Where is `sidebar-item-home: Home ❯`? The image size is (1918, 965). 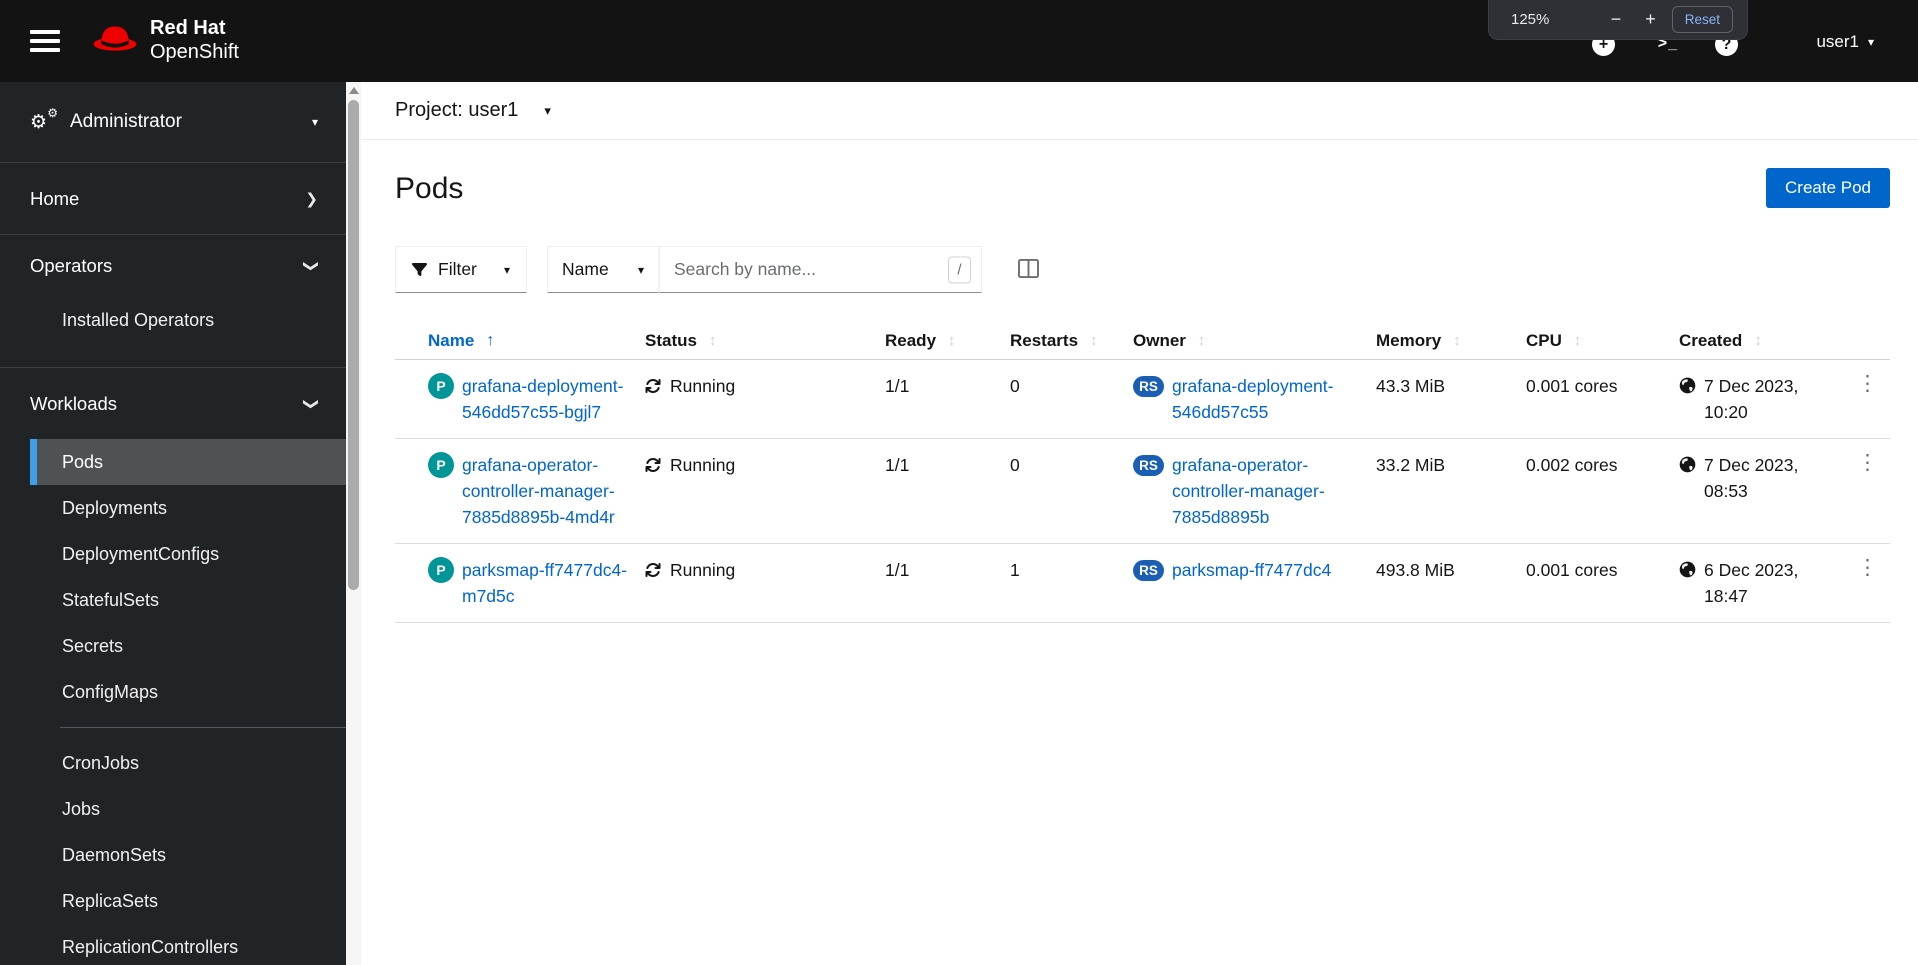
sidebar-item-home: Home ❯ is located at coordinates (173, 198).